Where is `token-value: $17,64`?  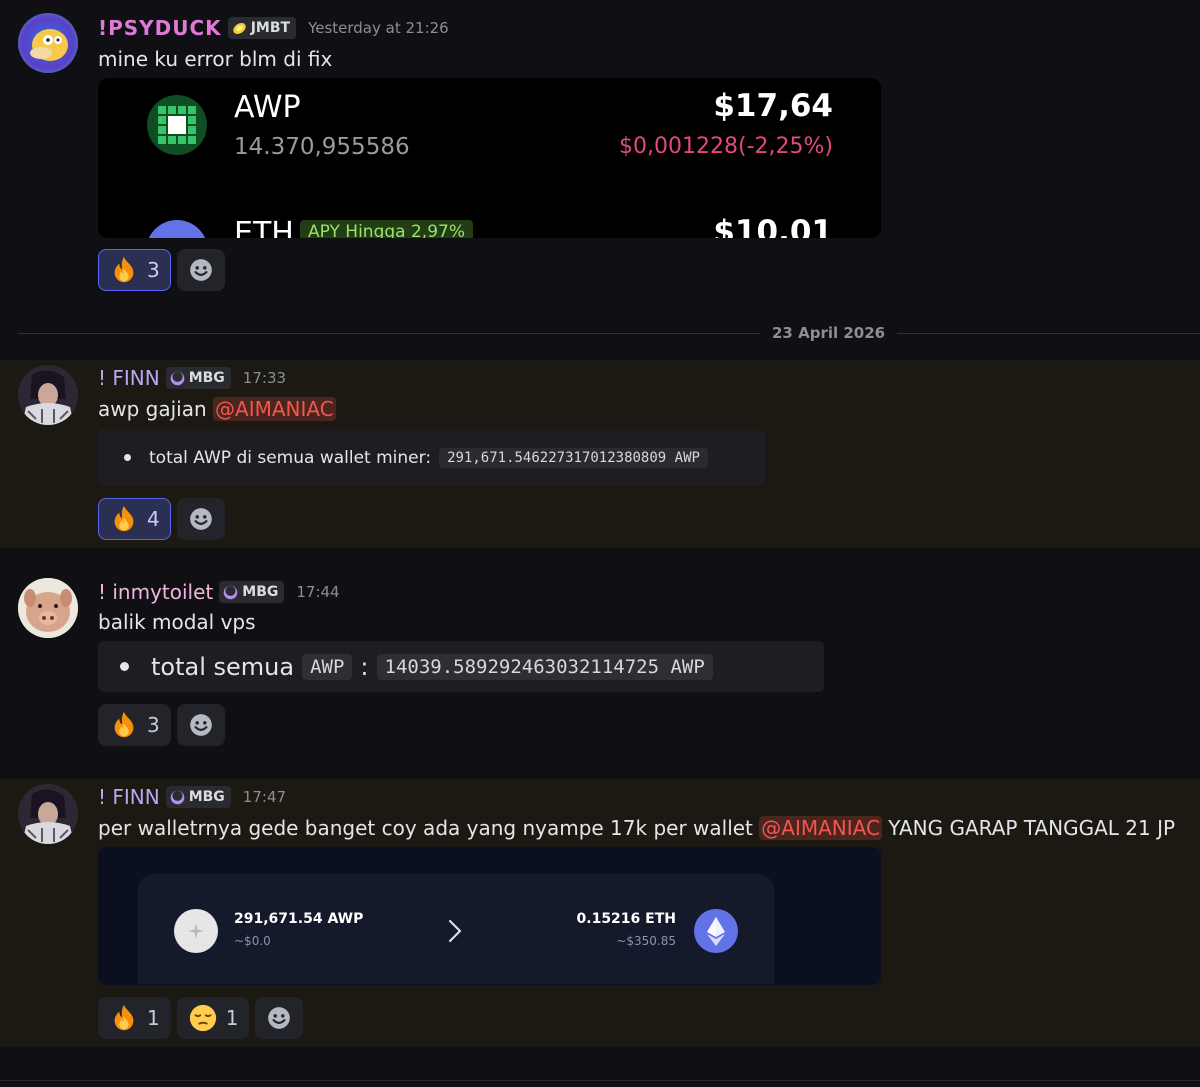 token-value: $17,64 is located at coordinates (773, 106).